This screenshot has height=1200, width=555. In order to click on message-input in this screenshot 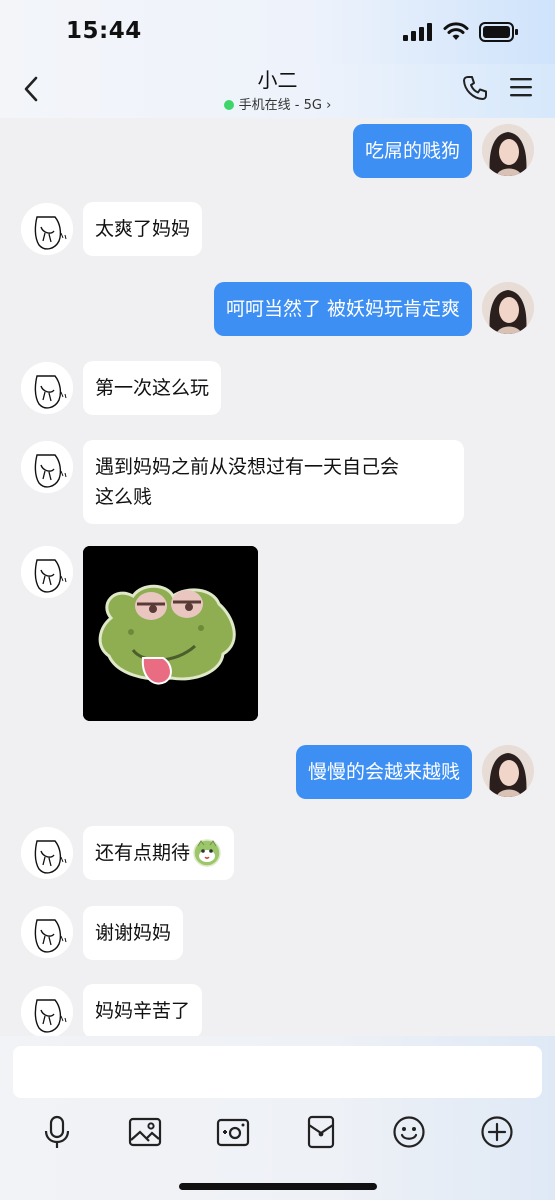, I will do `click(277, 1072)`.